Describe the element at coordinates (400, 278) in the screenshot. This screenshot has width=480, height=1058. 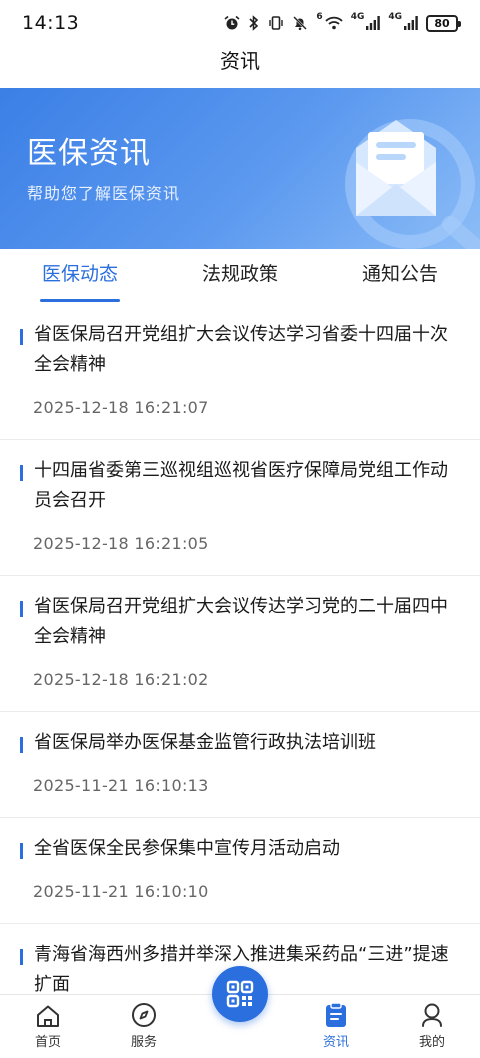
I see `tab-notices: 通知公告` at that location.